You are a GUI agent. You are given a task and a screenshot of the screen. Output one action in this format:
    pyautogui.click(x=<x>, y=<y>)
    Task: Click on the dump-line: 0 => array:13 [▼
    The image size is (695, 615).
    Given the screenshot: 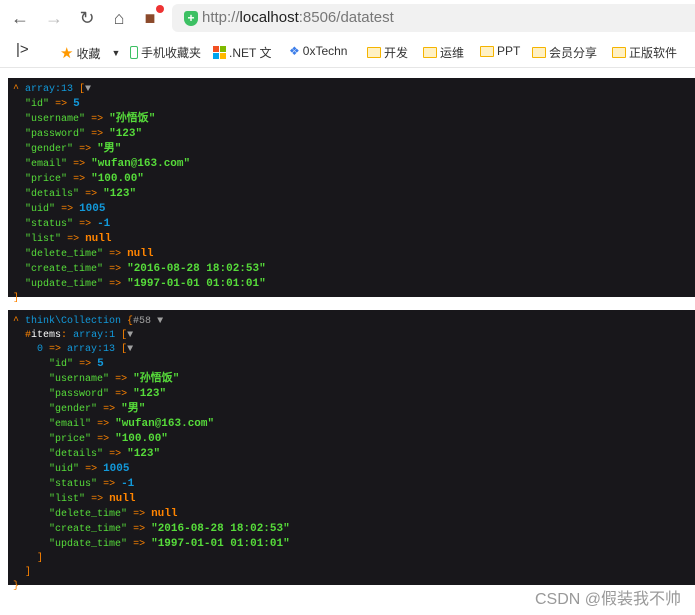 What is the action you would take?
    pyautogui.click(x=85, y=349)
    